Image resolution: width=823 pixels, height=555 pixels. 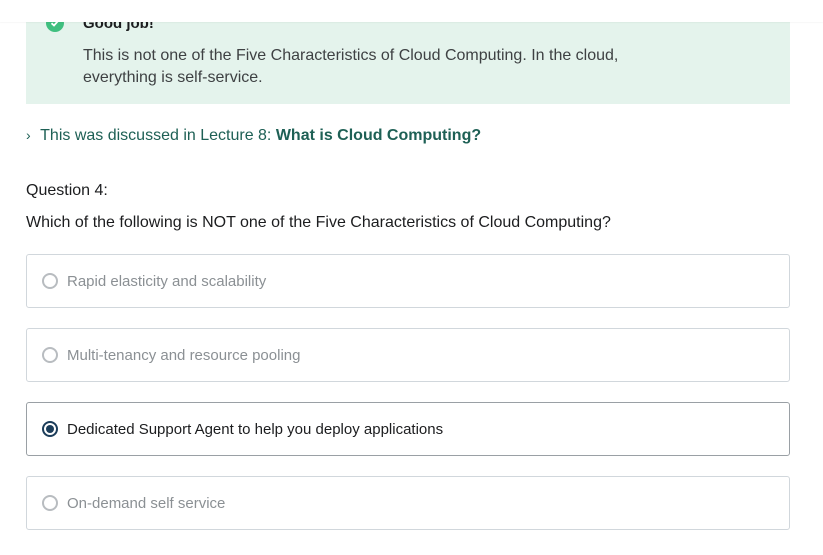 I want to click on answer-option-label: Multi-tenancy and resource pooling, so click(x=184, y=355).